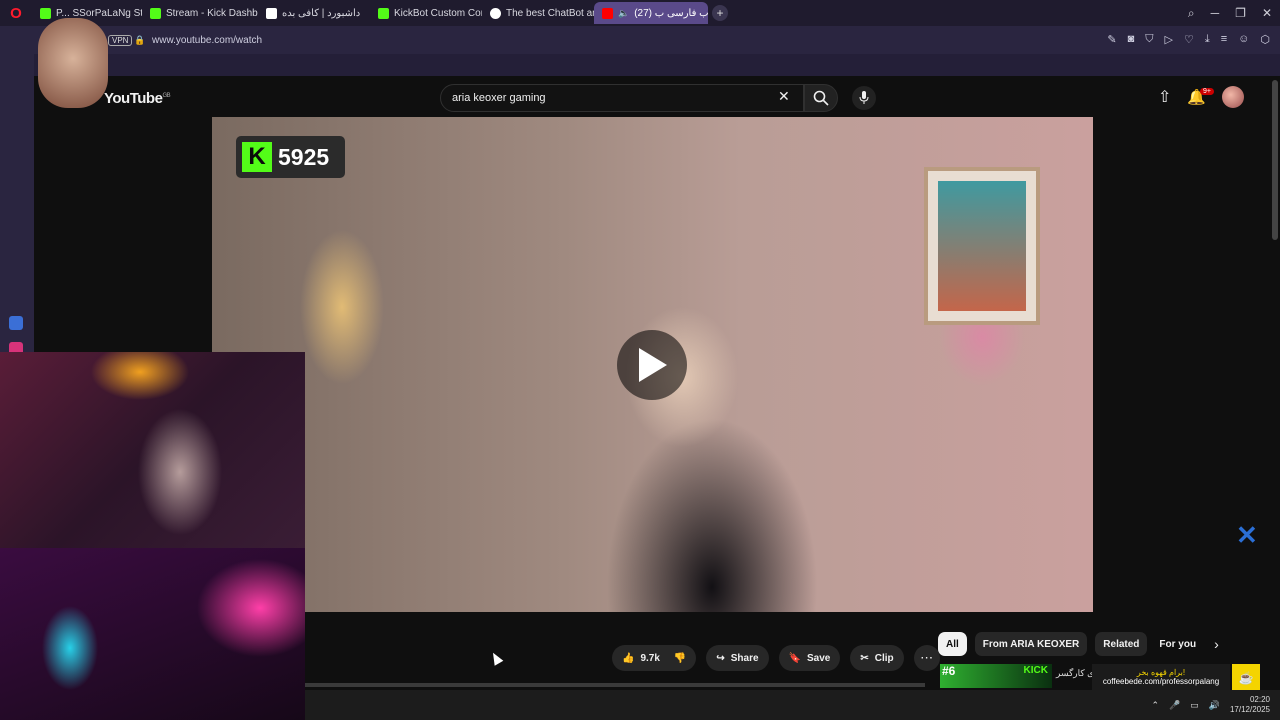 The image size is (1280, 720). I want to click on youtube-logo: YouTubeGB, so click(137, 98).